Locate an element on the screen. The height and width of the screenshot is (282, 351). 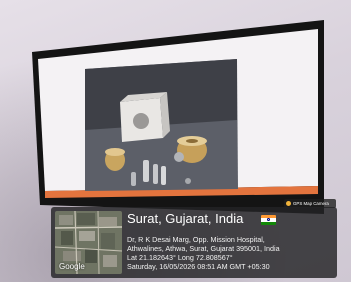
location-title: Surat, Gujarat, India is located at coordinates (185, 218).